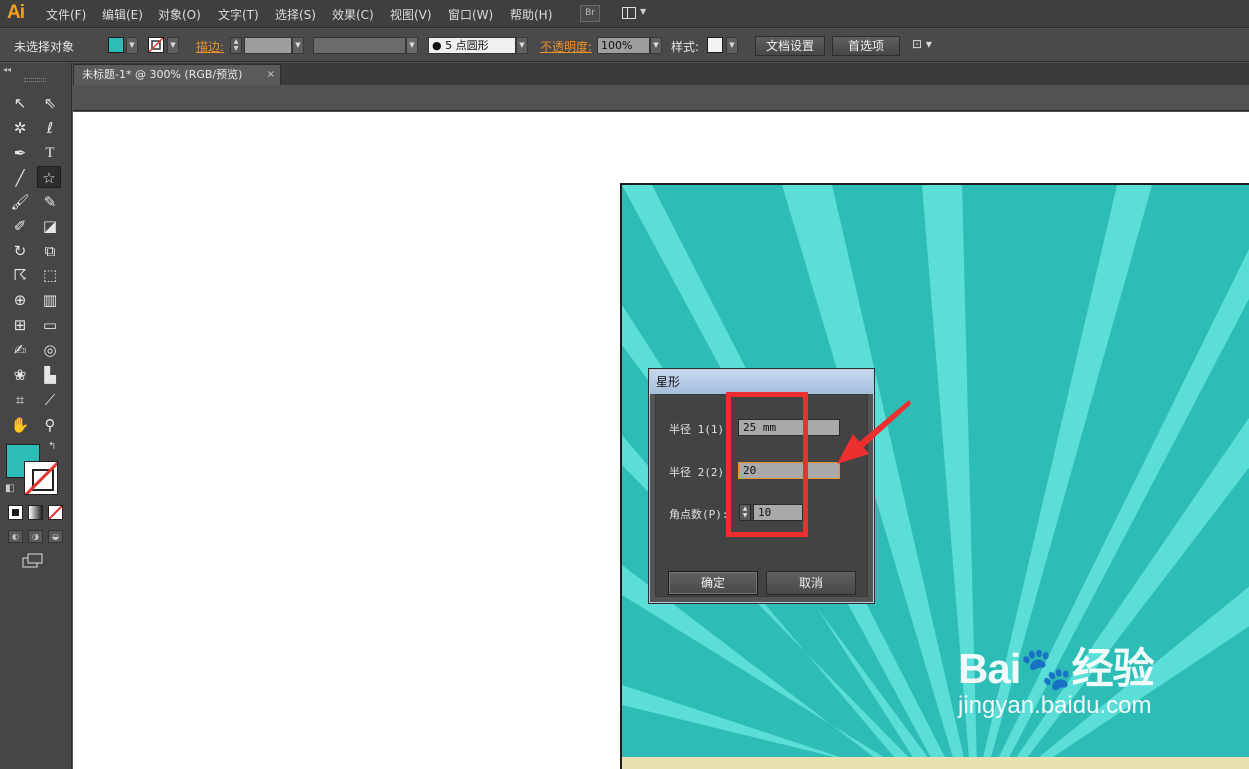  Describe the element at coordinates (66, 14) in the screenshot. I see `menu-file: 文件(F)` at that location.